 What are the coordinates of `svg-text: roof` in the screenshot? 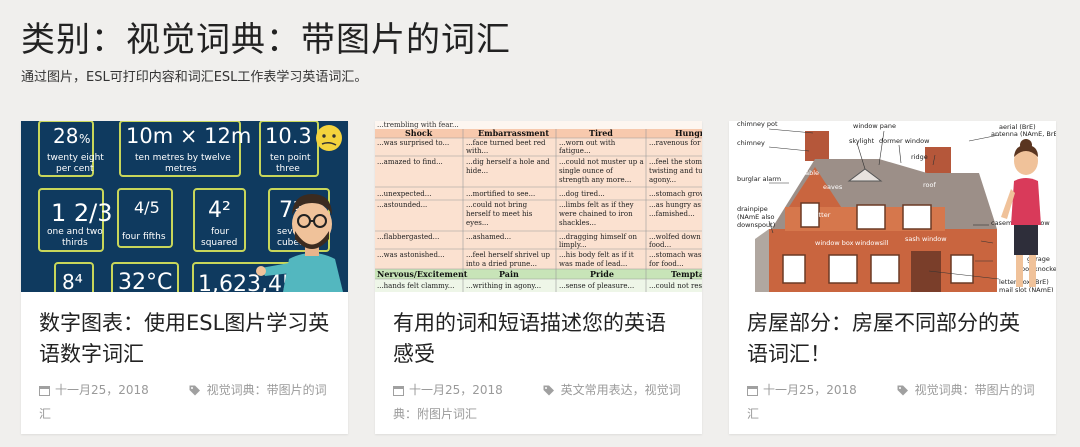 It's located at (929, 185).